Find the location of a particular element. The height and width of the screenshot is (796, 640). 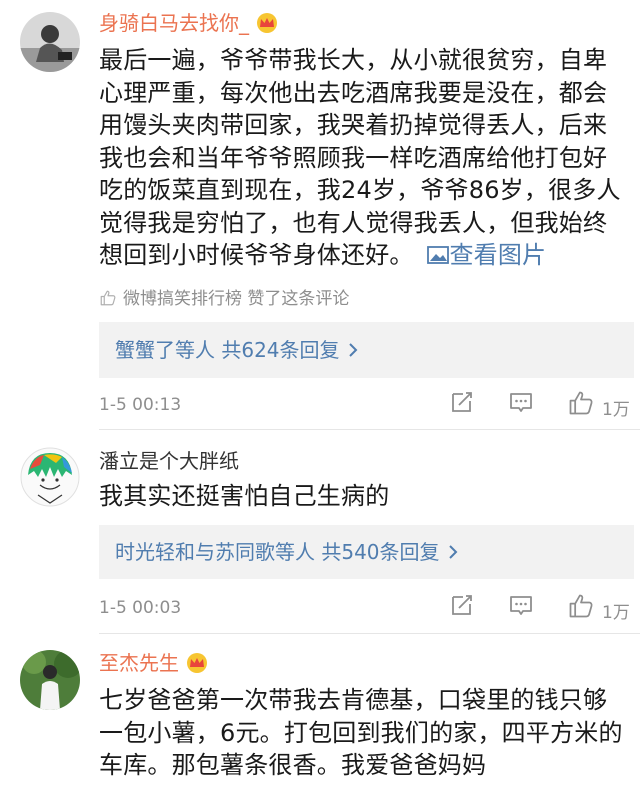

reply-summary: 时光轻和与苏同歌等人 共540条回复 is located at coordinates (366, 552).